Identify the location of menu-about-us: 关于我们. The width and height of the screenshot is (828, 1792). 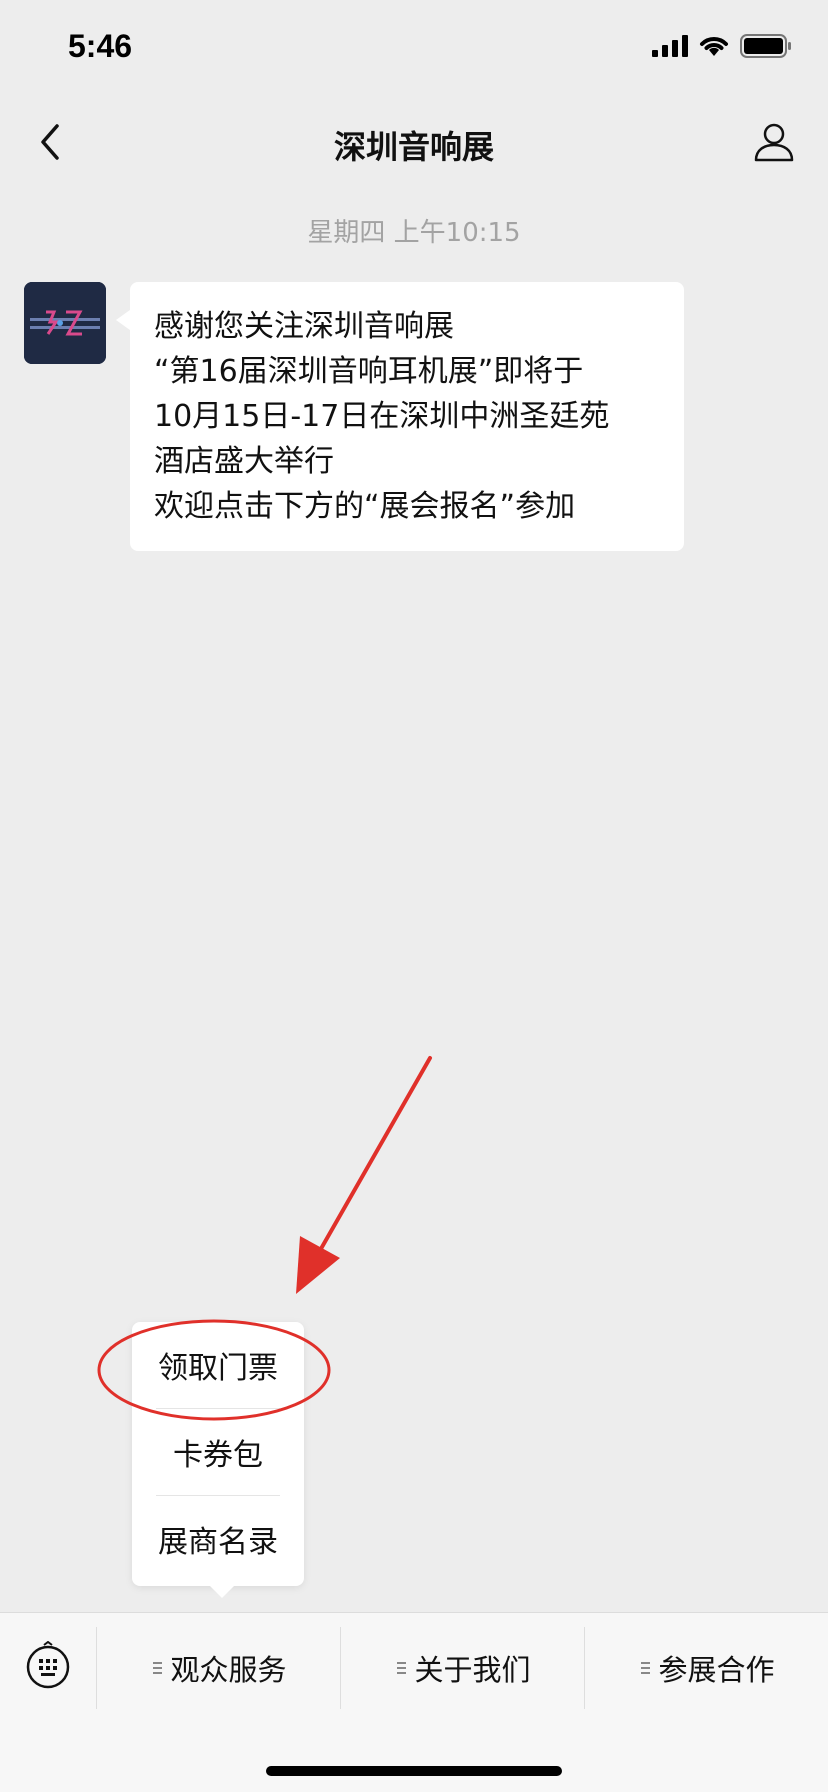
(464, 1668).